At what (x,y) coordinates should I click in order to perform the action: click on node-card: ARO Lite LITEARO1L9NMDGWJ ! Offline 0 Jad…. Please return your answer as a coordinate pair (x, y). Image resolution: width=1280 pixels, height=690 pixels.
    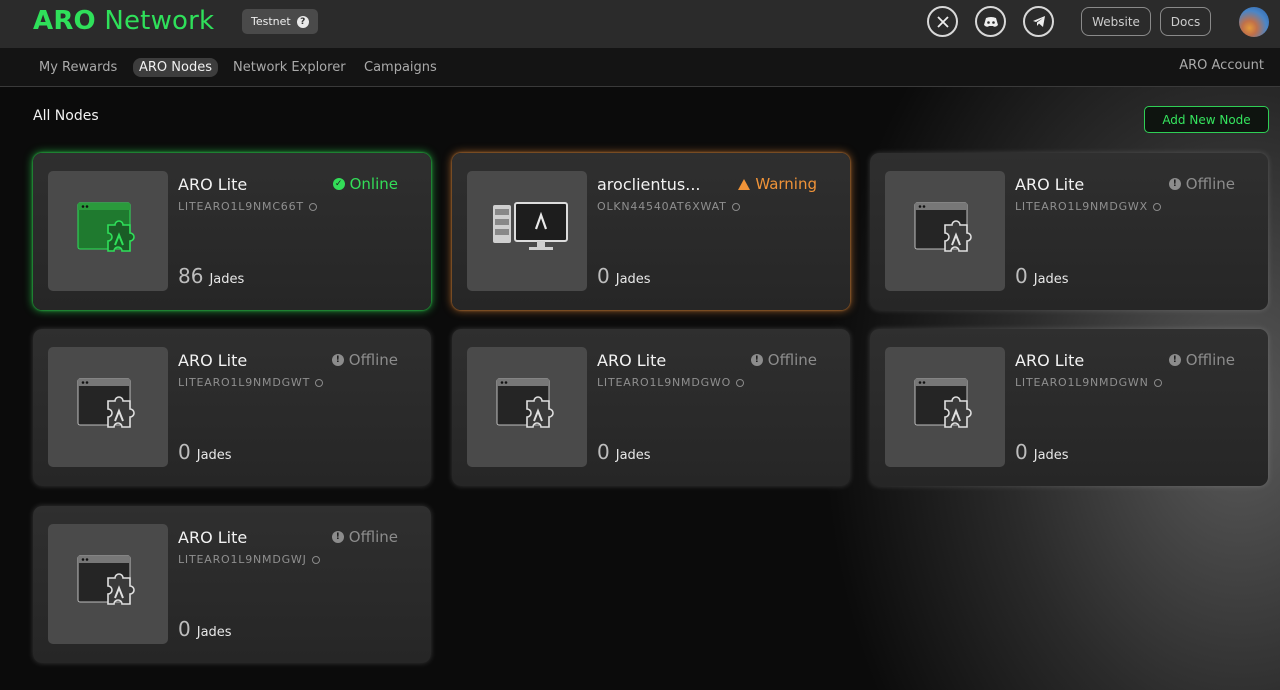
    Looking at the image, I should click on (232, 584).